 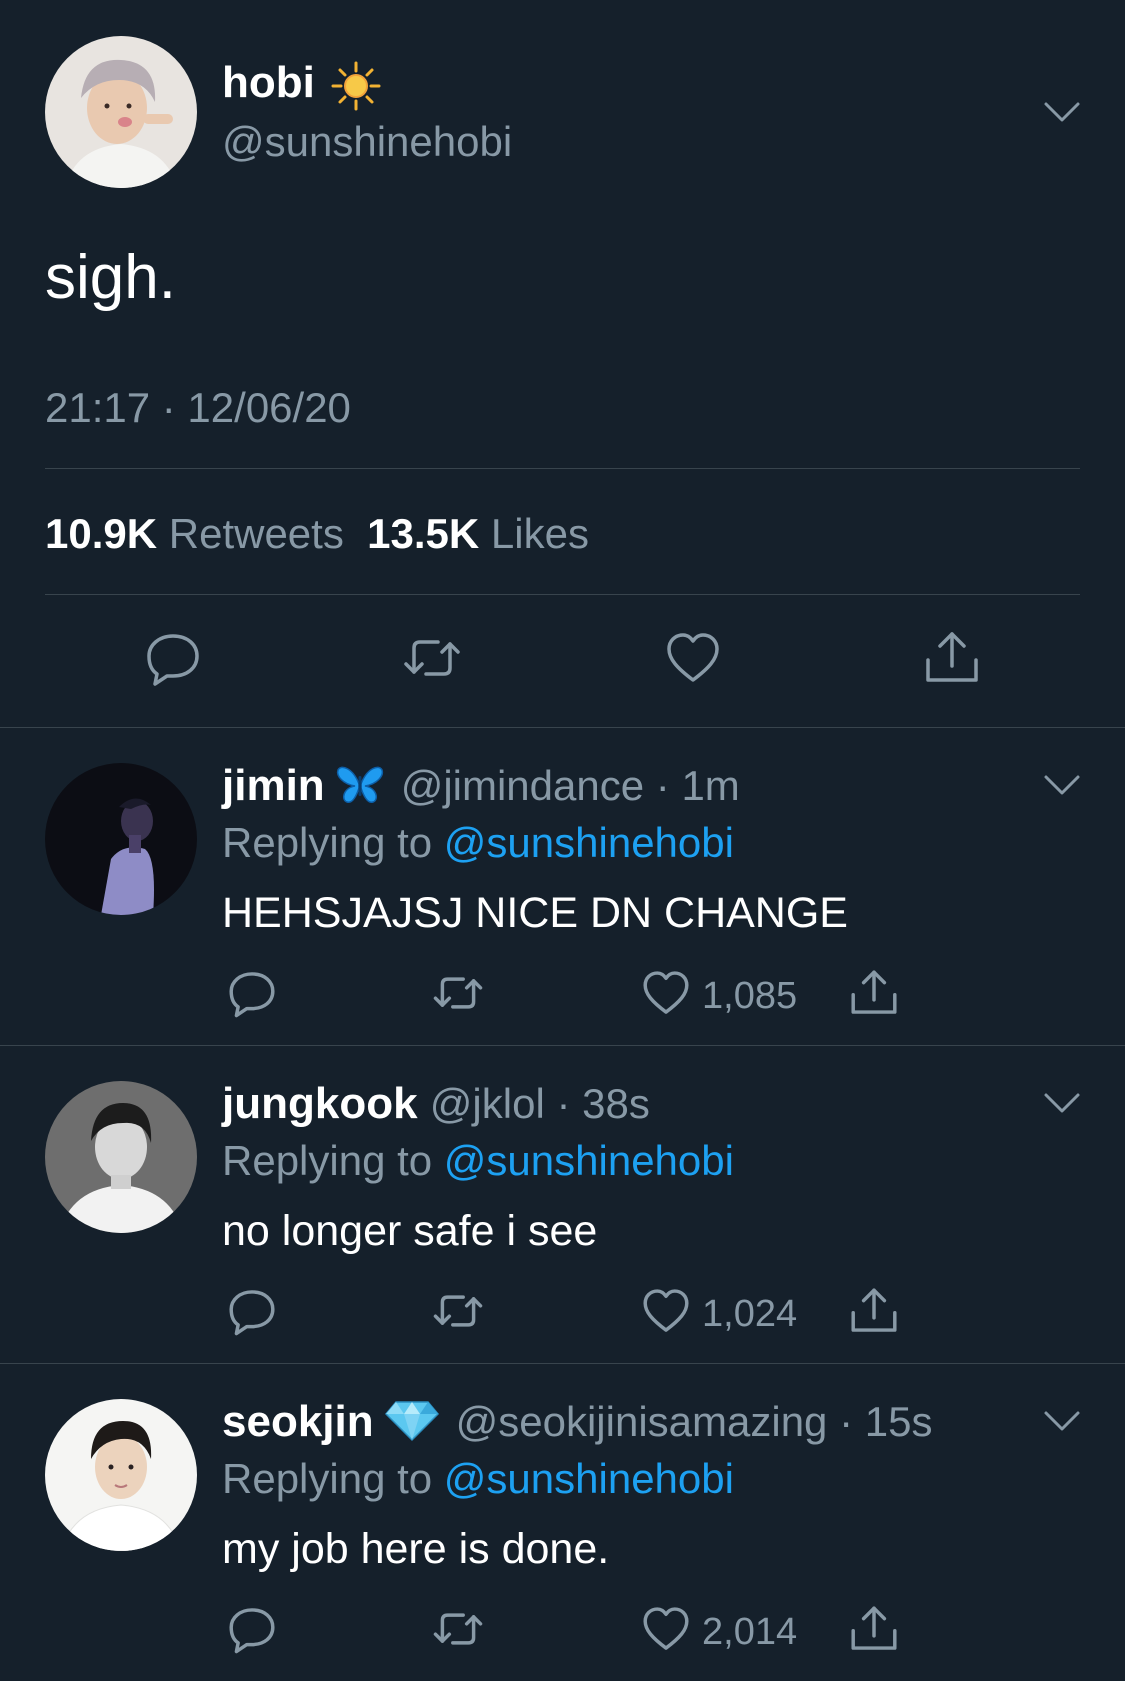 What do you see at coordinates (710, 785) in the screenshot?
I see `reply-time: 1m` at bounding box center [710, 785].